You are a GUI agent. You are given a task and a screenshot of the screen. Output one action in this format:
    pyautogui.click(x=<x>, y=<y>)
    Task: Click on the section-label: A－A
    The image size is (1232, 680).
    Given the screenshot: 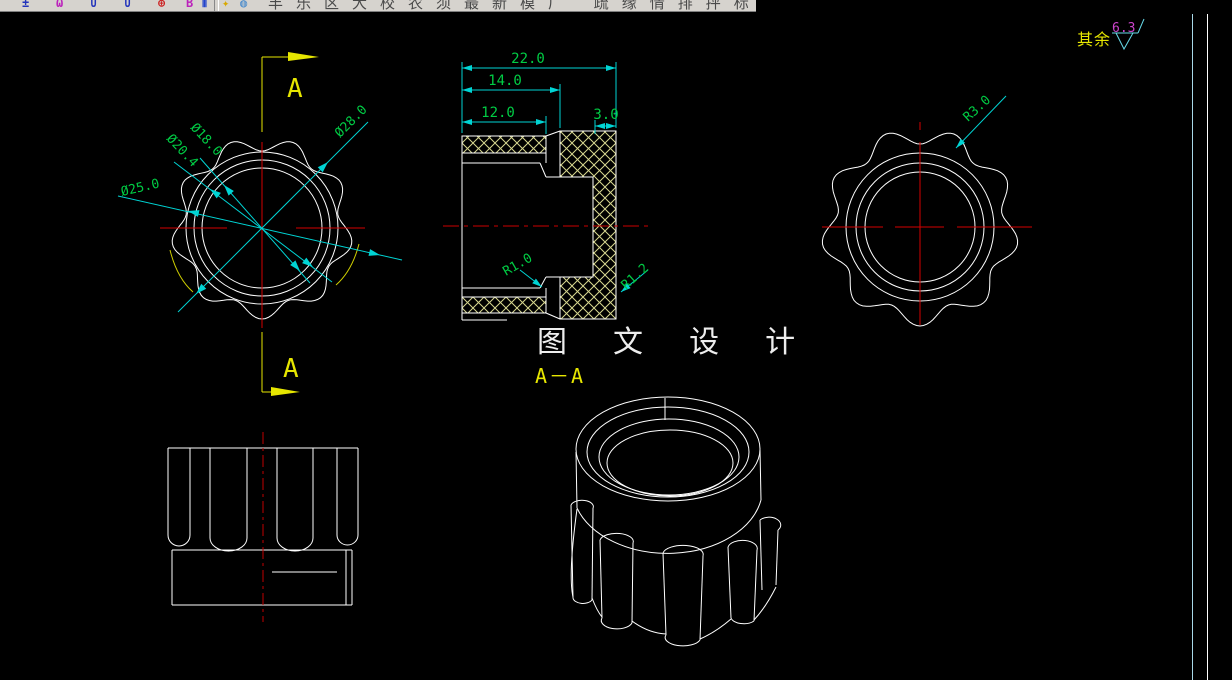 What is the action you would take?
    pyautogui.click(x=560, y=376)
    